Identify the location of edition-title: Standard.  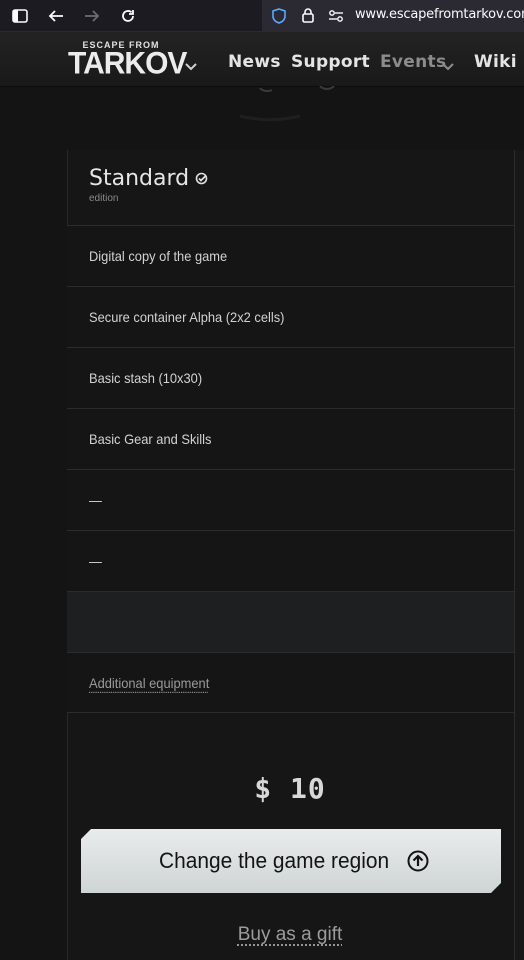
(139, 178).